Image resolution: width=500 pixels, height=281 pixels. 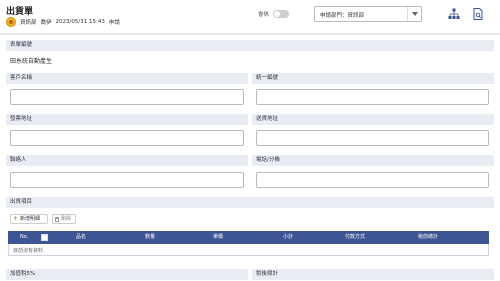 What do you see at coordinates (454, 14) in the screenshot?
I see `org-chart-icon` at bounding box center [454, 14].